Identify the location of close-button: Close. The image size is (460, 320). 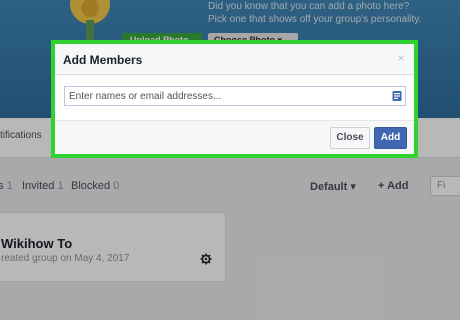
(350, 138).